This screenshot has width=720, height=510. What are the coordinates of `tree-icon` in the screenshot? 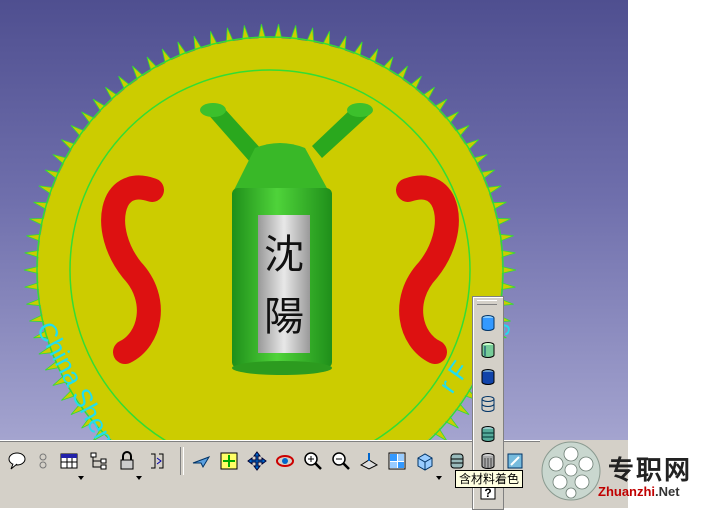 It's located at (99, 461).